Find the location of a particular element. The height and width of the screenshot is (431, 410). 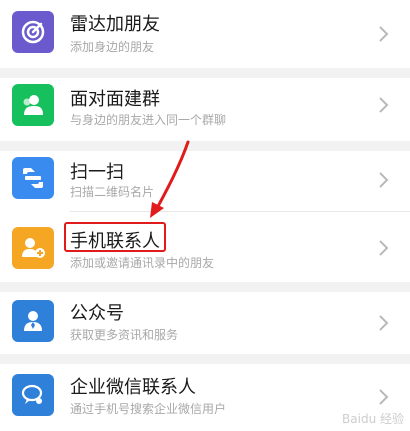

item-title: 企业微信联系人 is located at coordinates (133, 387).